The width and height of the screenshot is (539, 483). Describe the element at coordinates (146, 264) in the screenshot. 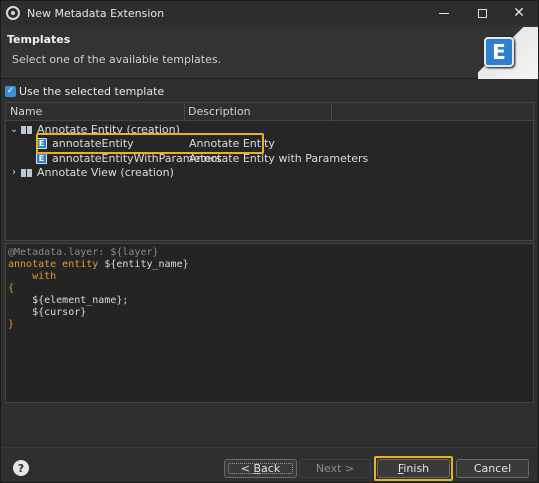

I see `code-token: ${entity_name}` at that location.